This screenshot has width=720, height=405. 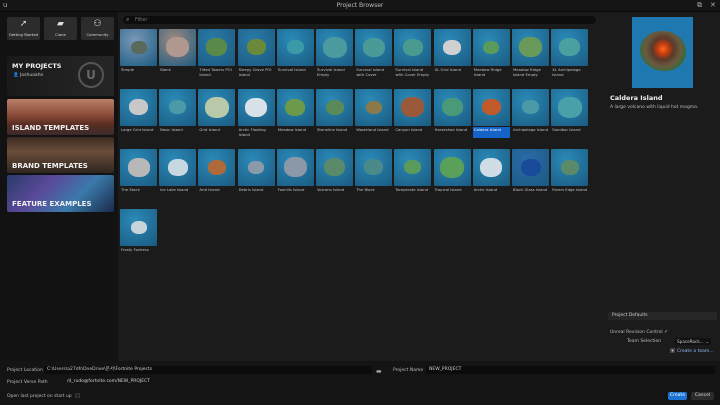 I want to click on template-tile: Canyon Island, so click(x=413, y=117).